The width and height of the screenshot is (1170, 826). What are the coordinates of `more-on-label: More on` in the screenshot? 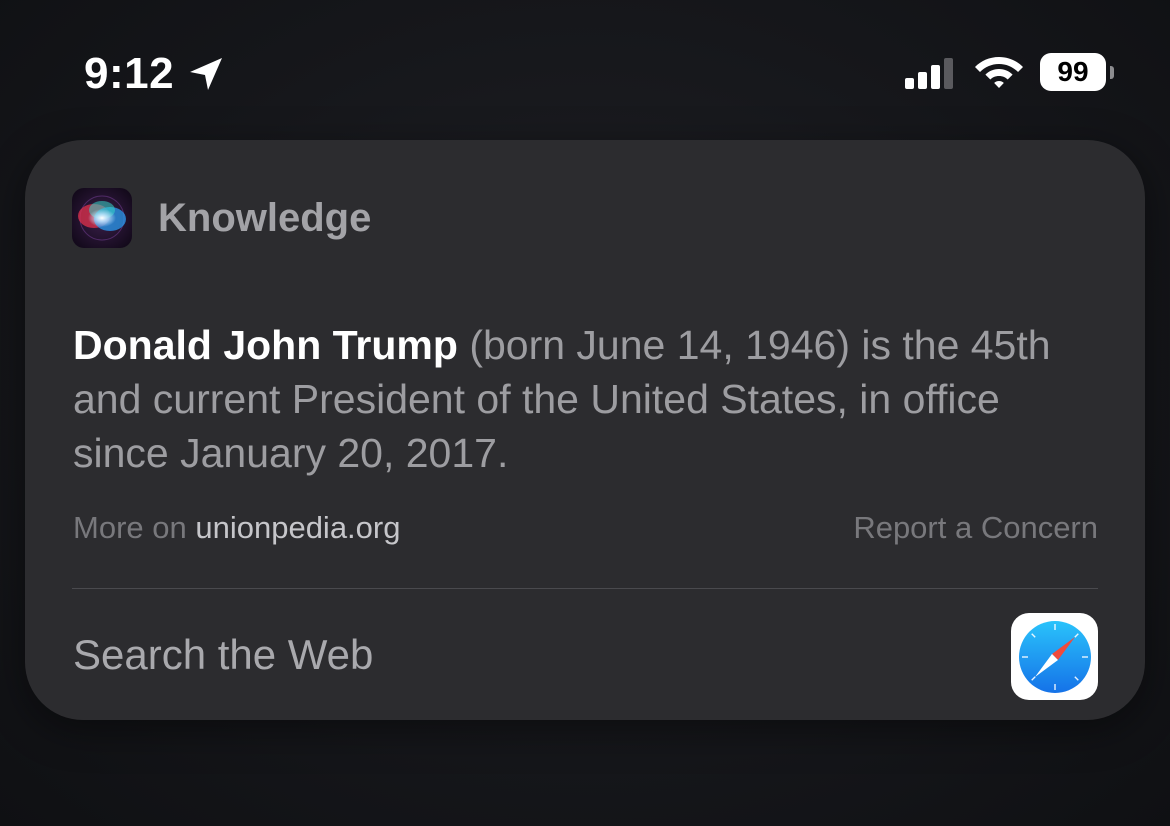 It's located at (130, 527).